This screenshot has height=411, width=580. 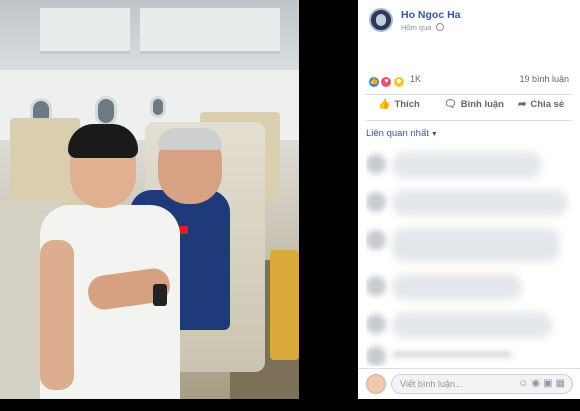 What do you see at coordinates (160, 295) in the screenshot?
I see `photo-watch` at bounding box center [160, 295].